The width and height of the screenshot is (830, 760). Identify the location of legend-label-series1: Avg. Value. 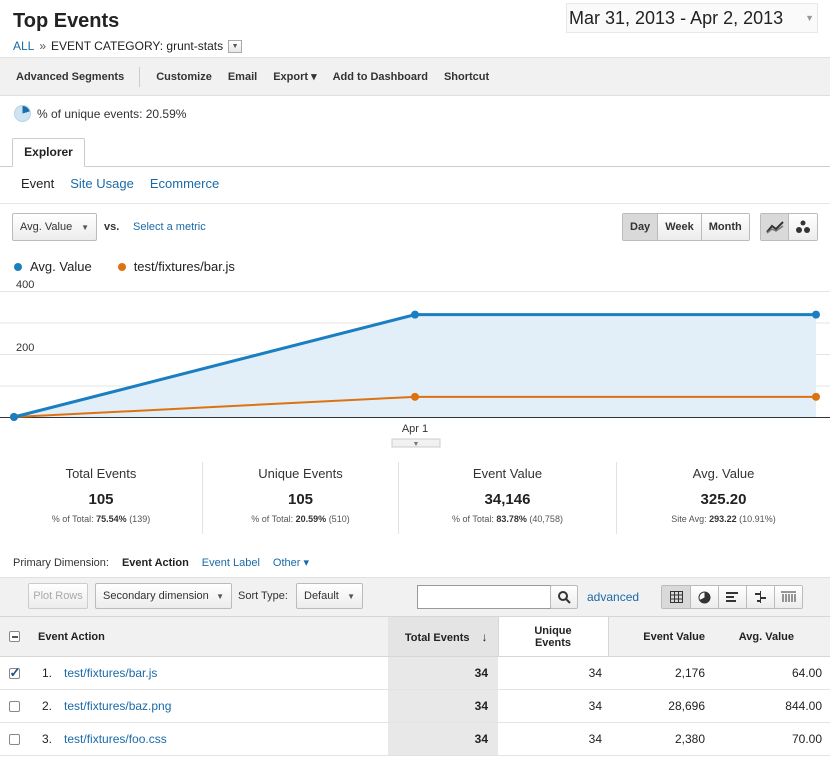
(61, 266).